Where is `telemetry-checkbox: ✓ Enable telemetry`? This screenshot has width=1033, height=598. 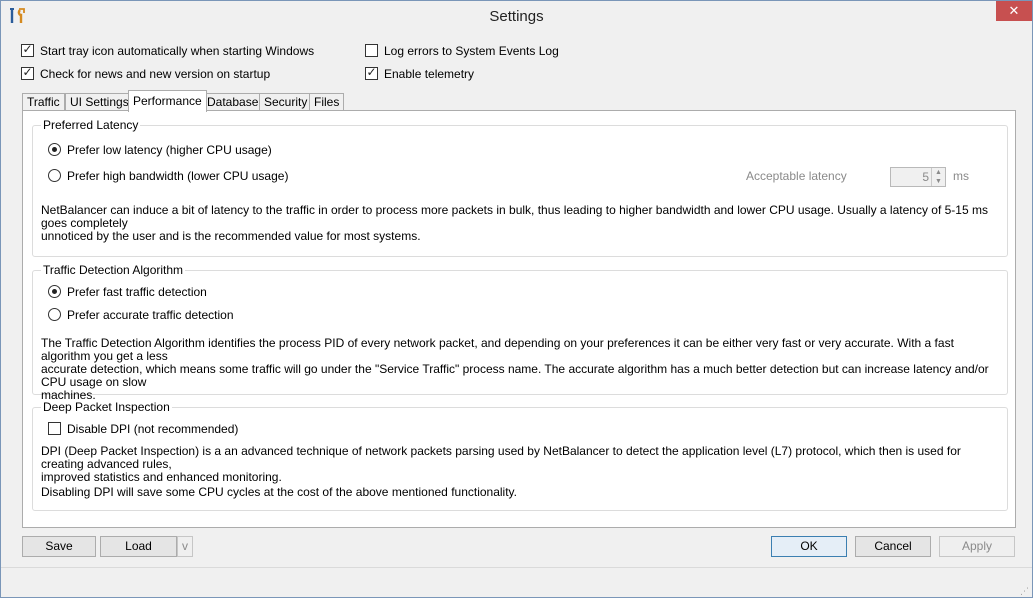 telemetry-checkbox: ✓ Enable telemetry is located at coordinates (420, 74).